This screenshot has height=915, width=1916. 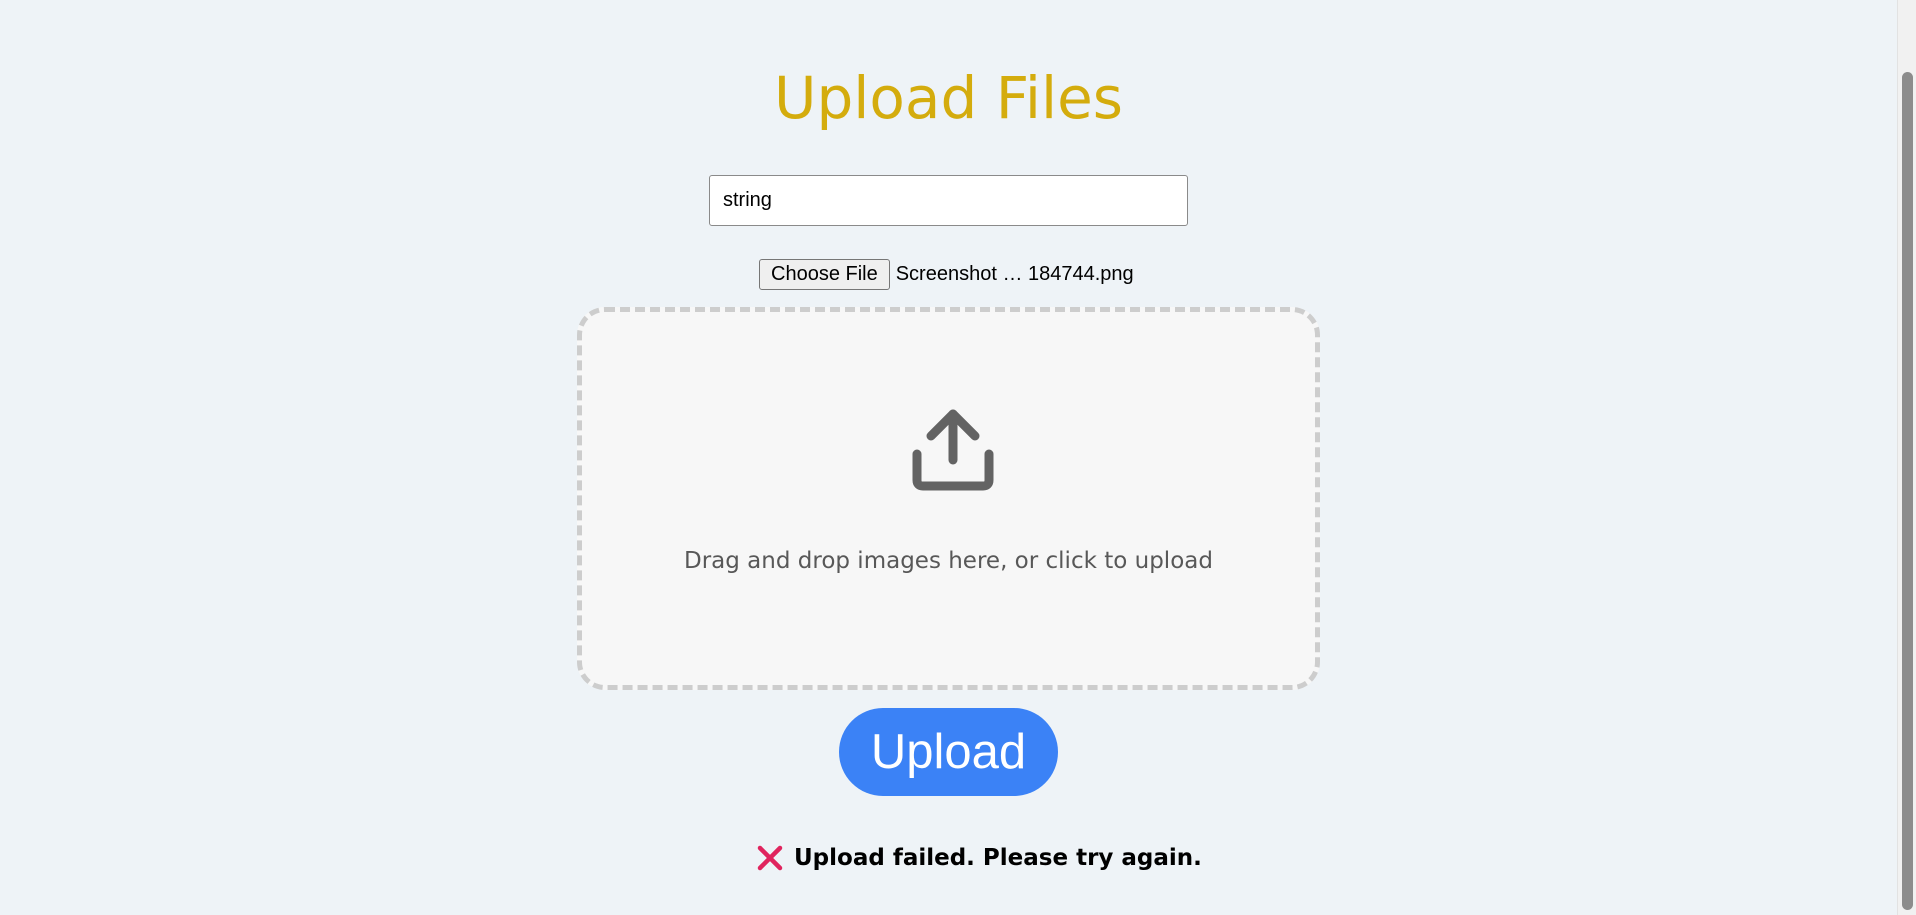 I want to click on vertical-scrollbar, so click(x=1906, y=457).